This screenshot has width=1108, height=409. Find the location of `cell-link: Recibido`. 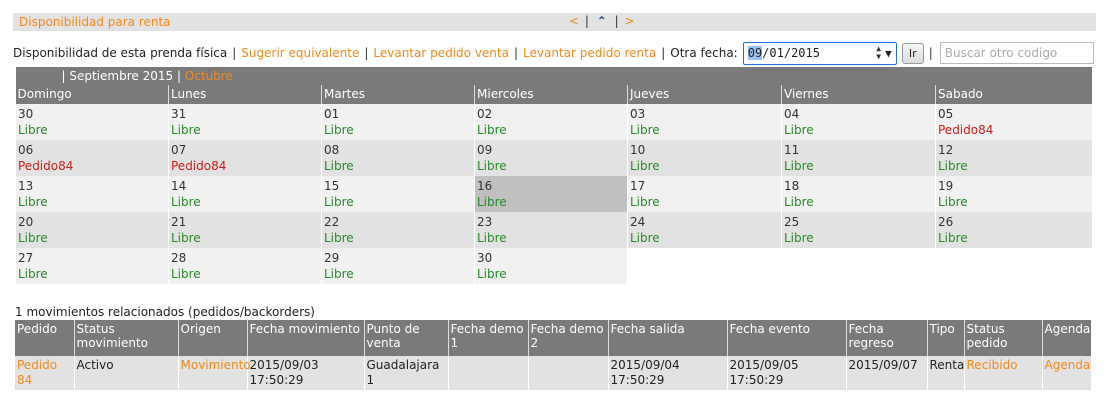

cell-link: Recibido is located at coordinates (992, 365).